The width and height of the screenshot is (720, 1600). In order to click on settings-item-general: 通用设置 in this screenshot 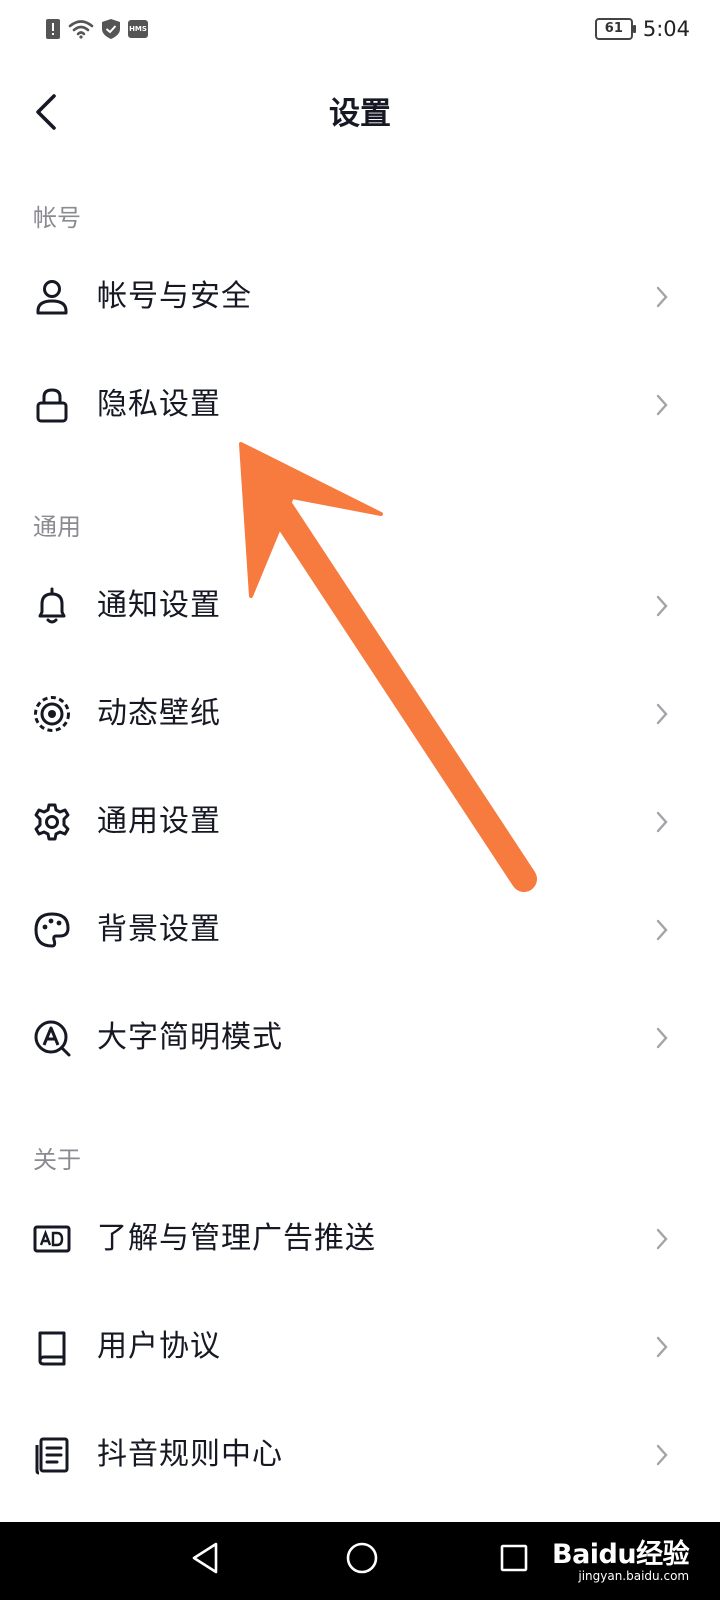, I will do `click(360, 822)`.